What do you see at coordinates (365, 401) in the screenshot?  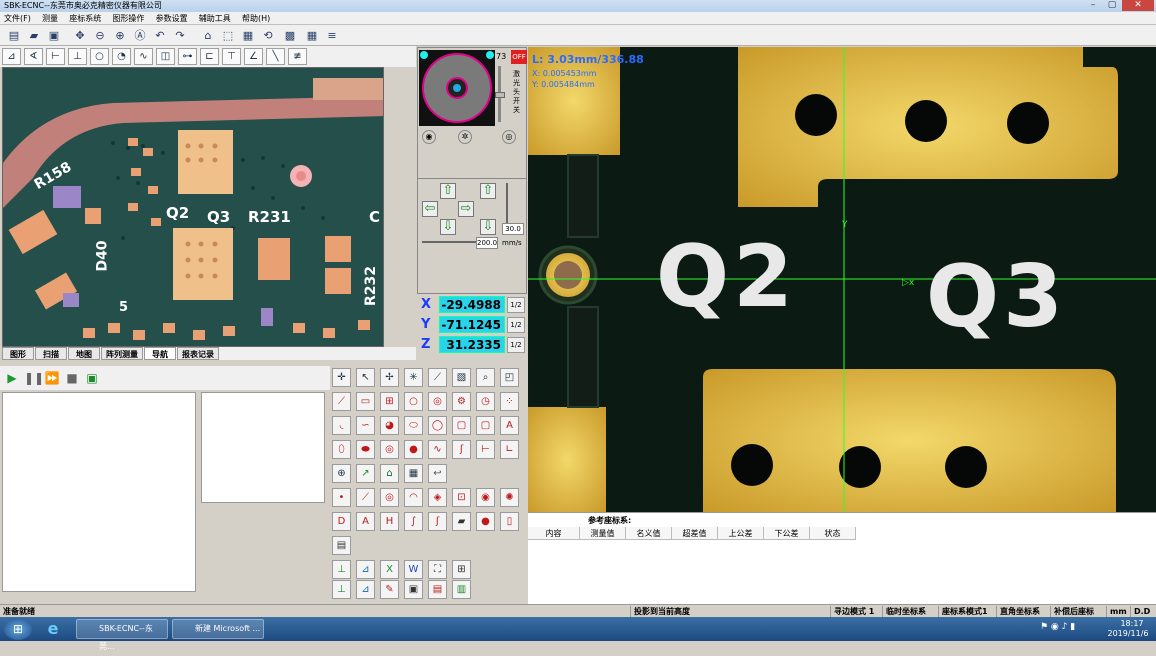 I see `rect-measure-icon: ▭` at bounding box center [365, 401].